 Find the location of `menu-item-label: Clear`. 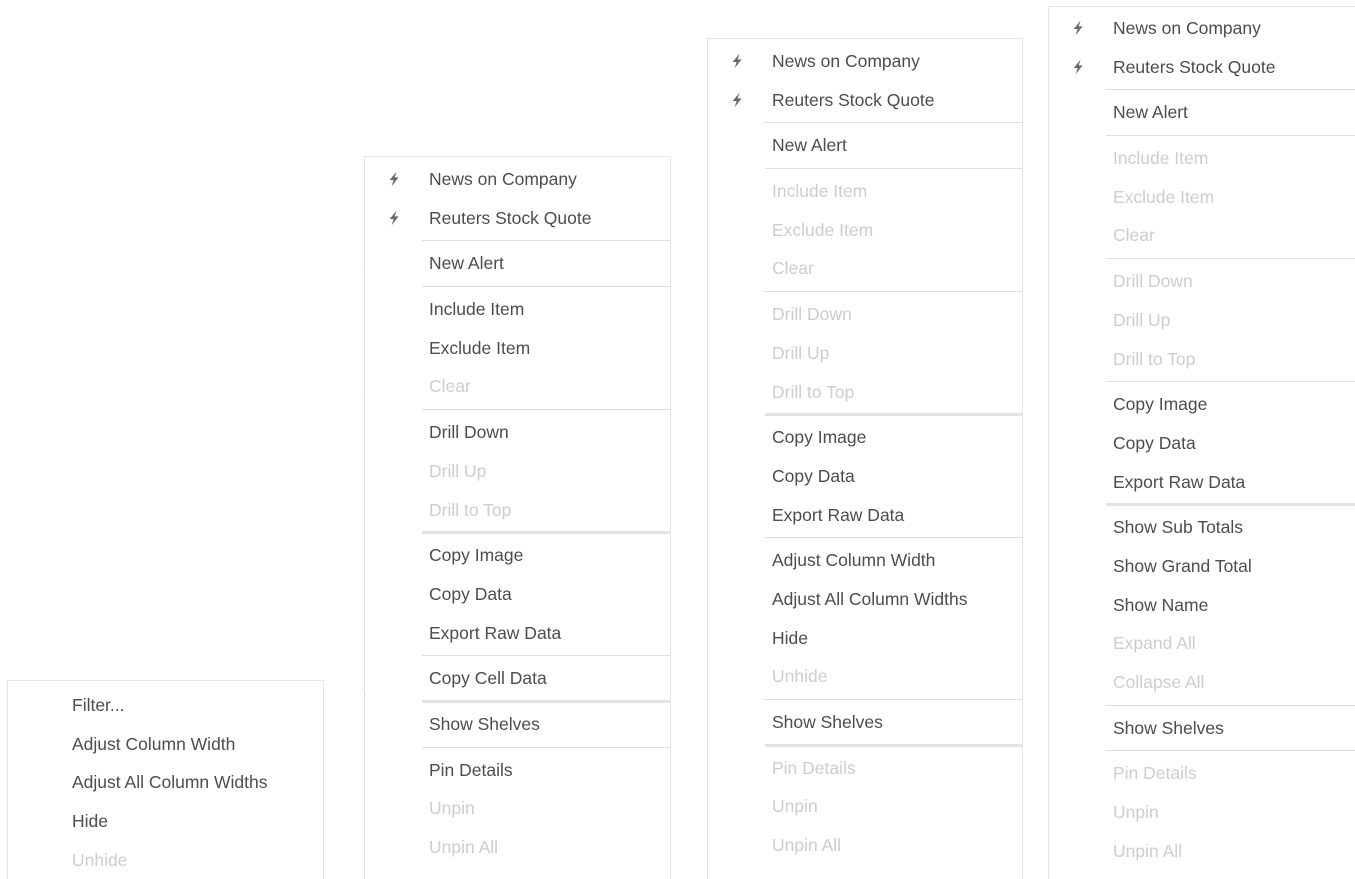

menu-item-label: Clear is located at coordinates (450, 386).